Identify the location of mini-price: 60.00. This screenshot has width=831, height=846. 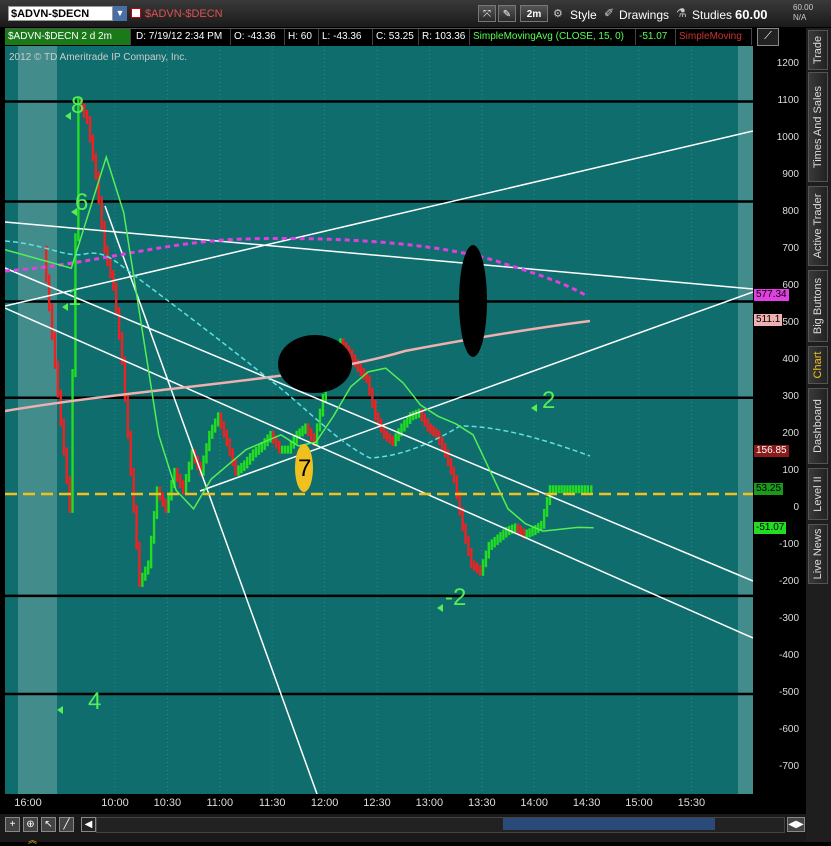
(803, 7).